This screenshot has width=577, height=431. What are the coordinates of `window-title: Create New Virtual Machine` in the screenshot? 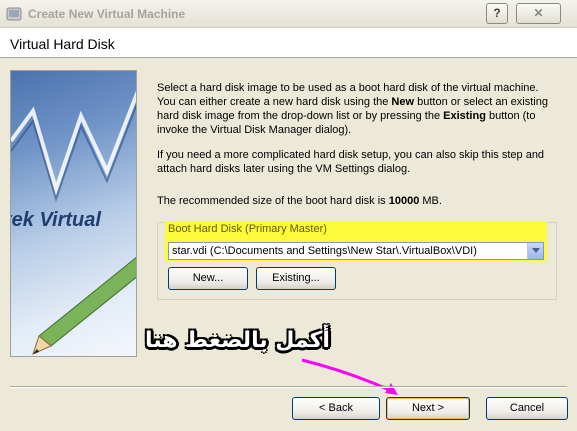 It's located at (107, 14).